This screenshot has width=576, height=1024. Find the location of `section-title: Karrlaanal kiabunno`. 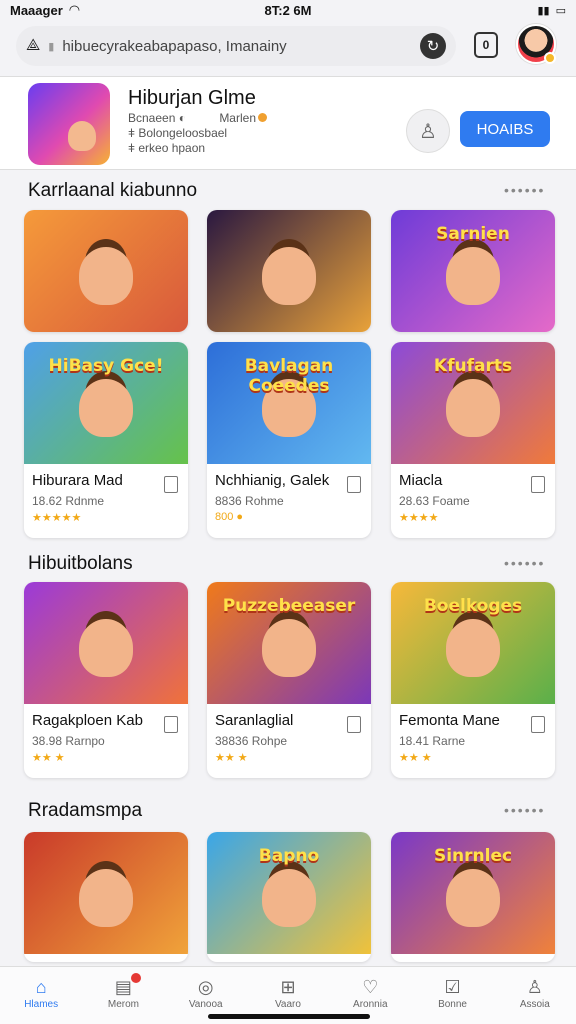

section-title: Karrlaanal kiabunno is located at coordinates (113, 190).